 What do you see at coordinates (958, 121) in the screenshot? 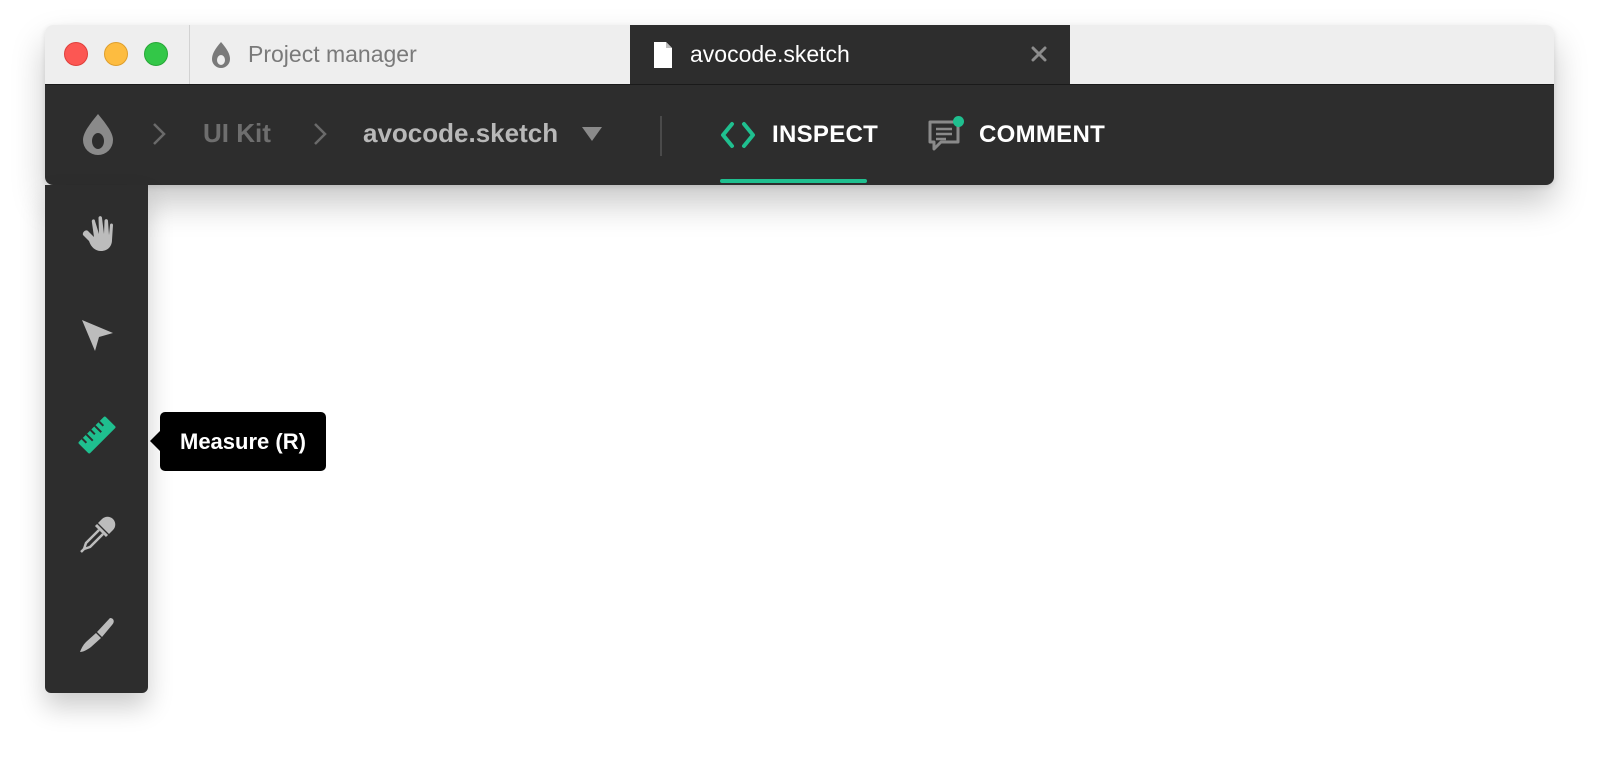
I see `notification-dot` at bounding box center [958, 121].